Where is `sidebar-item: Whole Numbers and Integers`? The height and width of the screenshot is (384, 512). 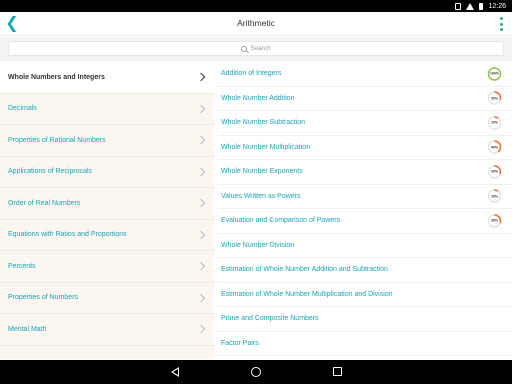 sidebar-item: Whole Numbers and Integers is located at coordinates (107, 78).